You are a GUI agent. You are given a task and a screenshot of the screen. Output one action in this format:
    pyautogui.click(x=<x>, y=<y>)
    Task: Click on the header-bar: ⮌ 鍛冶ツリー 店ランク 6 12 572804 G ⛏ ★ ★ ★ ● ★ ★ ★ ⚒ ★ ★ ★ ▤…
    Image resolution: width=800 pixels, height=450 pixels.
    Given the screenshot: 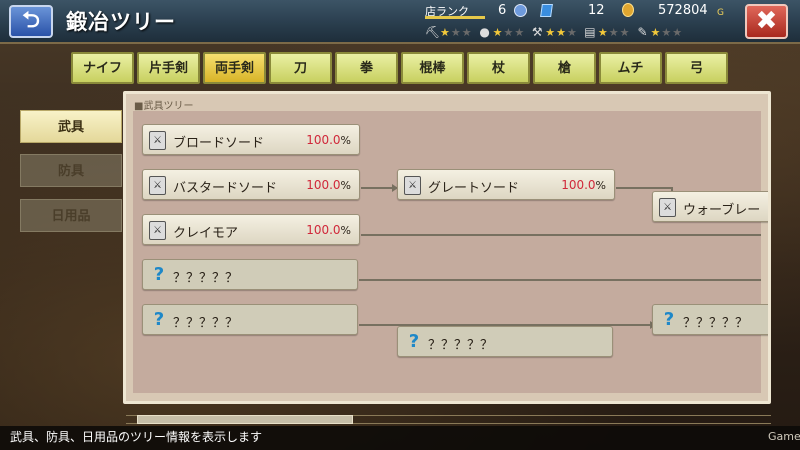 What is the action you would take?
    pyautogui.click(x=400, y=22)
    